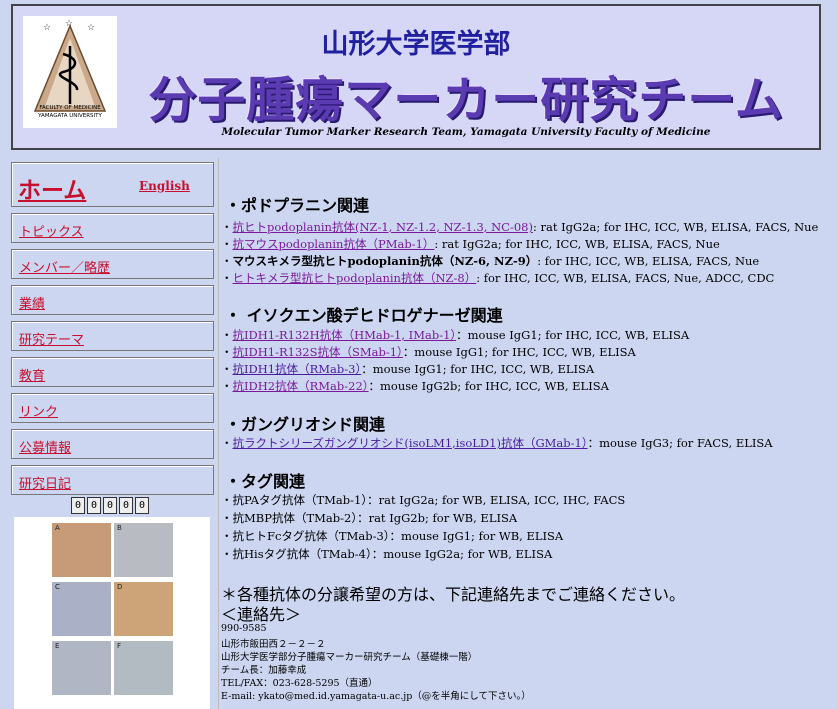  Describe the element at coordinates (299, 683) in the screenshot. I see `contact-line: TEL/FAX：023-628-5295（直通）` at that location.